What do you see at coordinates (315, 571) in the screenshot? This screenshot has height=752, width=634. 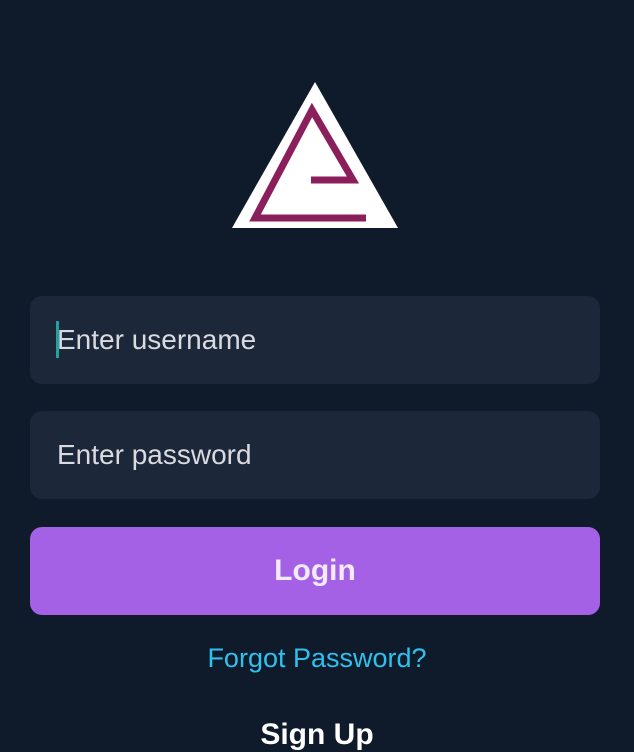 I see `login-button: Login` at bounding box center [315, 571].